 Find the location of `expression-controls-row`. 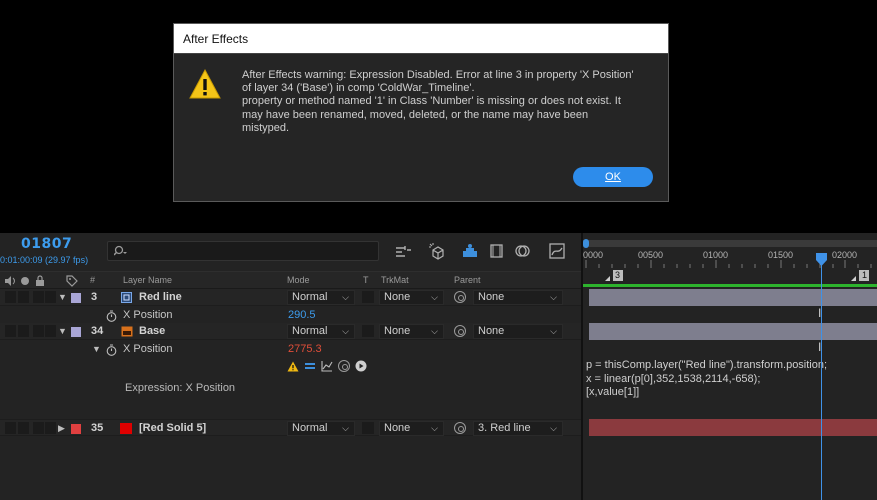

expression-controls-row is located at coordinates (290, 366).